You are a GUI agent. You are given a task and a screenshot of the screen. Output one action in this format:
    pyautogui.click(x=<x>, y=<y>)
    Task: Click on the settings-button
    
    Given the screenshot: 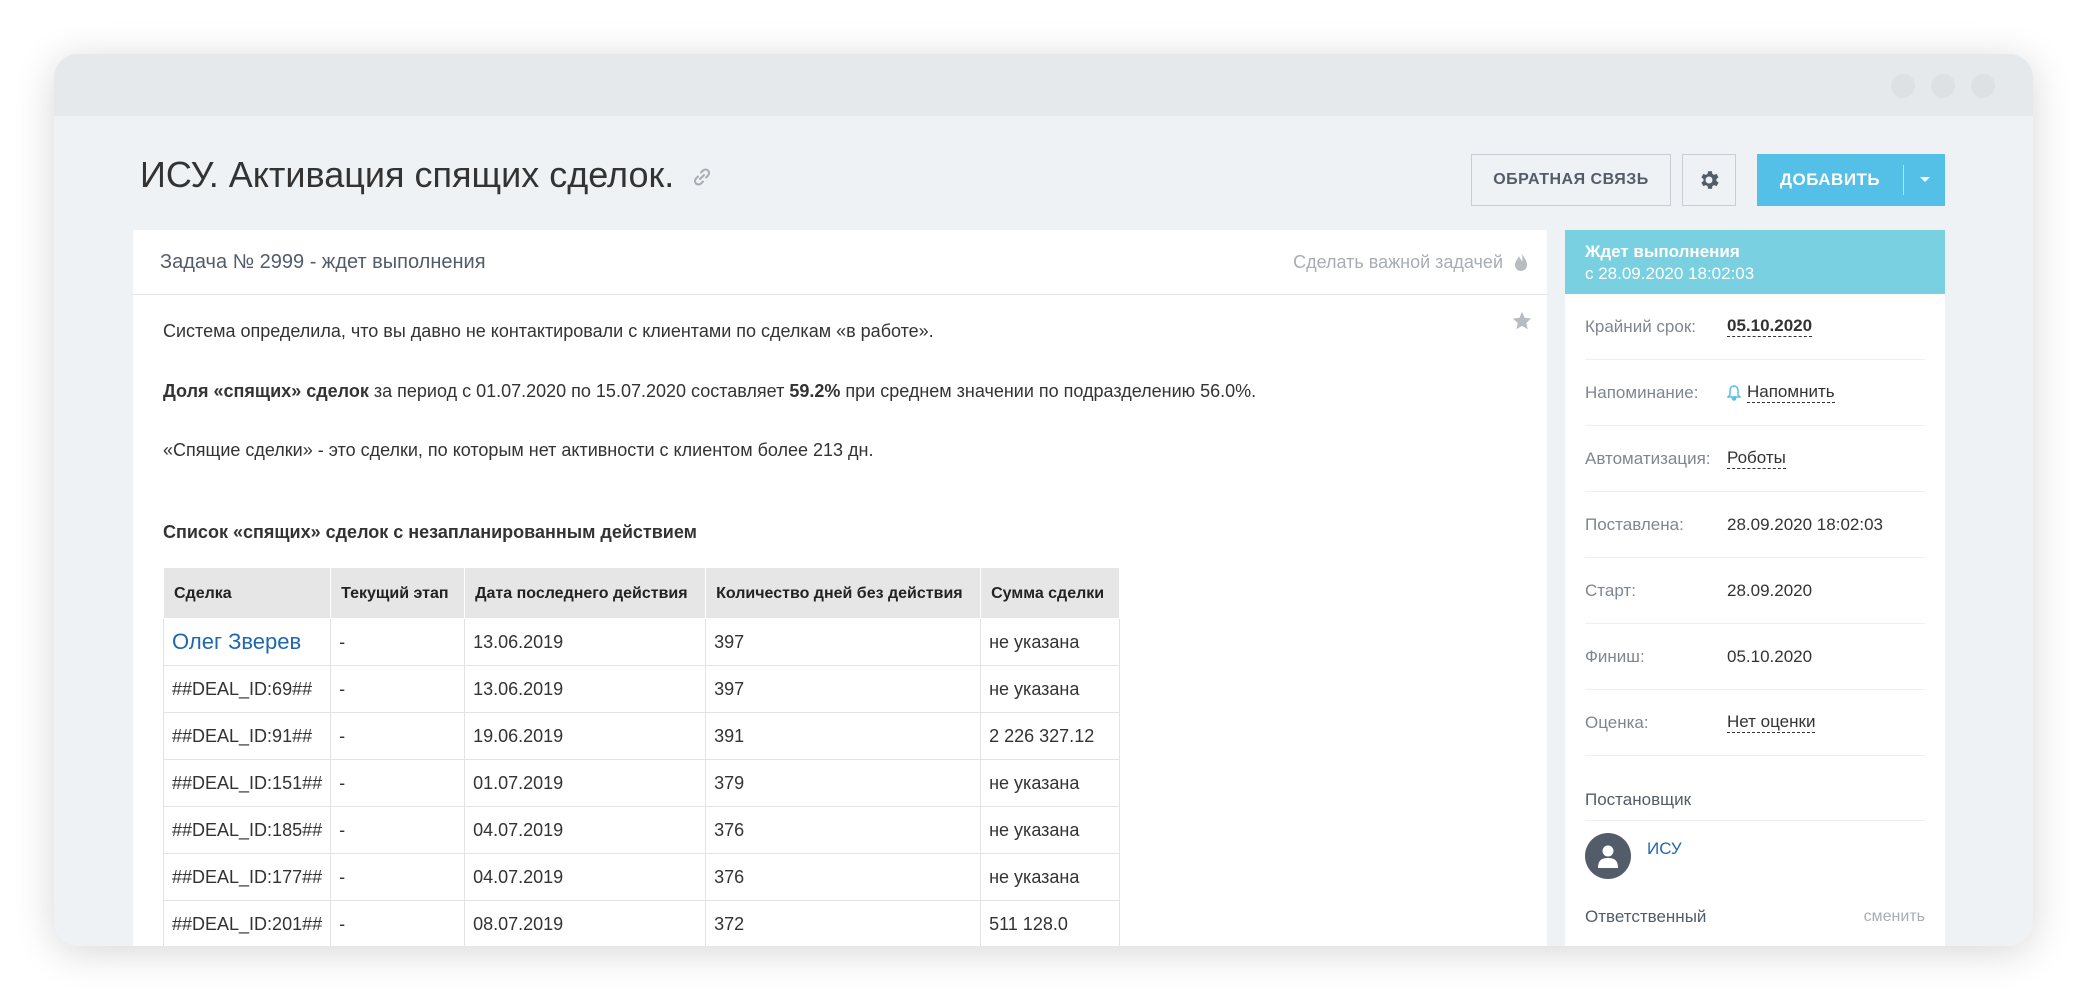 What is the action you would take?
    pyautogui.click(x=1709, y=180)
    